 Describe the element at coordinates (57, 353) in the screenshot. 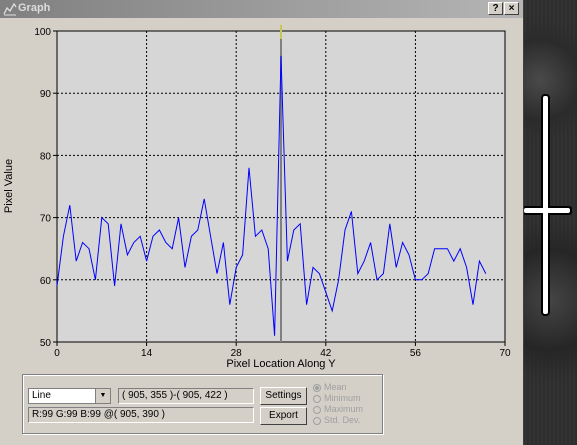

I see `x-tick-label: 0` at that location.